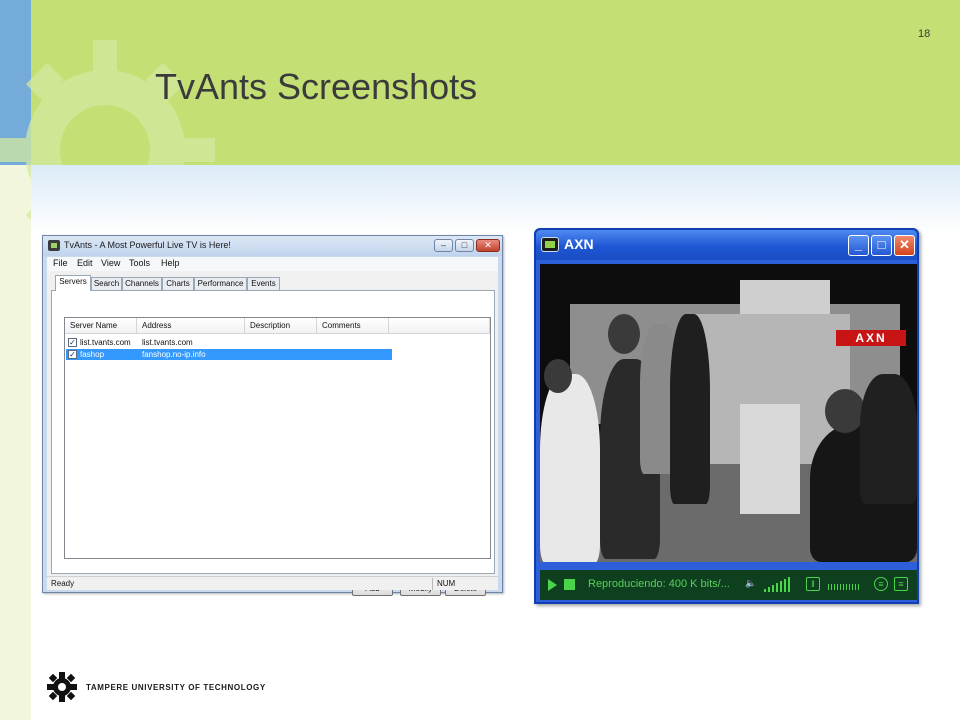 Image resolution: width=960 pixels, height=720 pixels. What do you see at coordinates (272, 583) in the screenshot?
I see `status-bar: Ready NUM` at bounding box center [272, 583].